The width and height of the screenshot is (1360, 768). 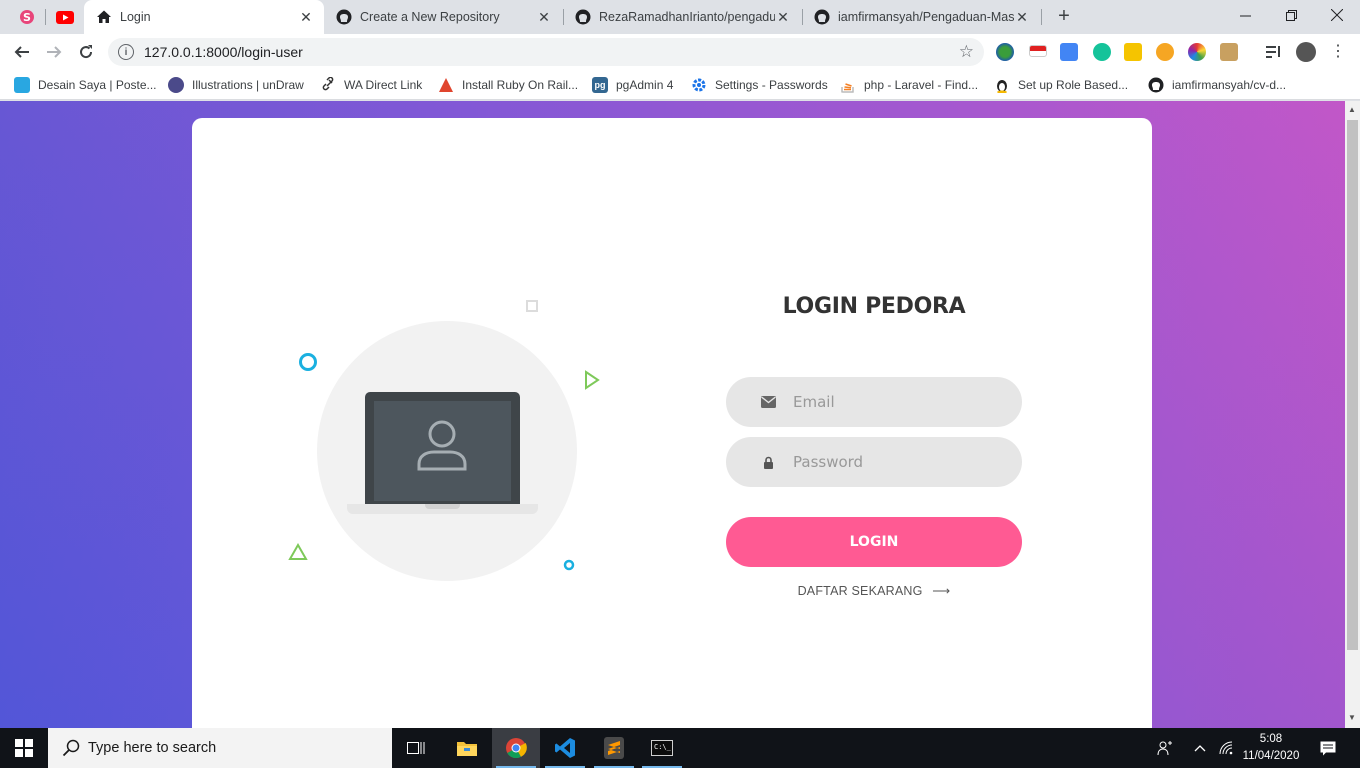 What do you see at coordinates (22, 52) in the screenshot?
I see `back-button` at bounding box center [22, 52].